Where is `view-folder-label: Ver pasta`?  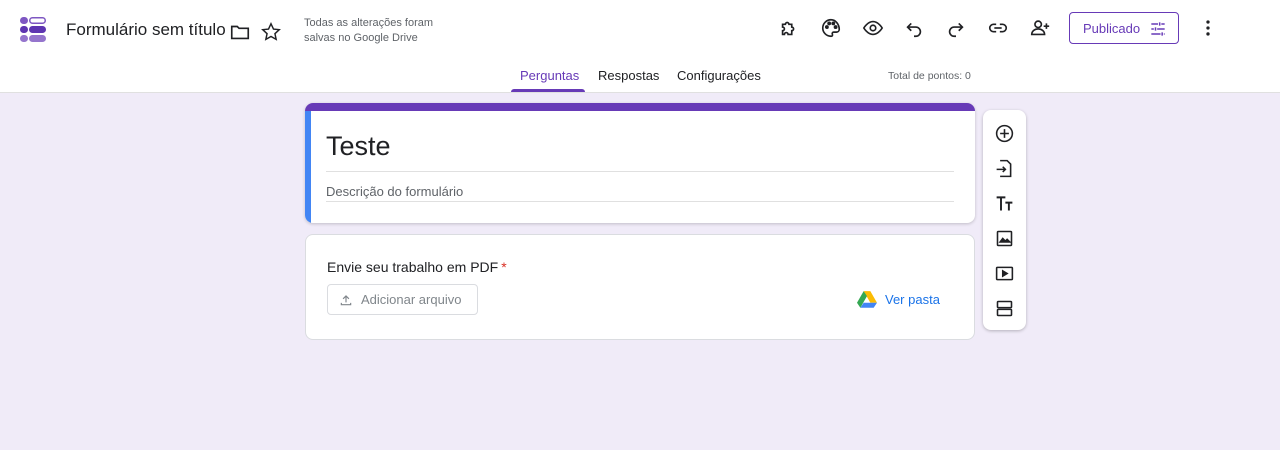
view-folder-label: Ver pasta is located at coordinates (912, 299).